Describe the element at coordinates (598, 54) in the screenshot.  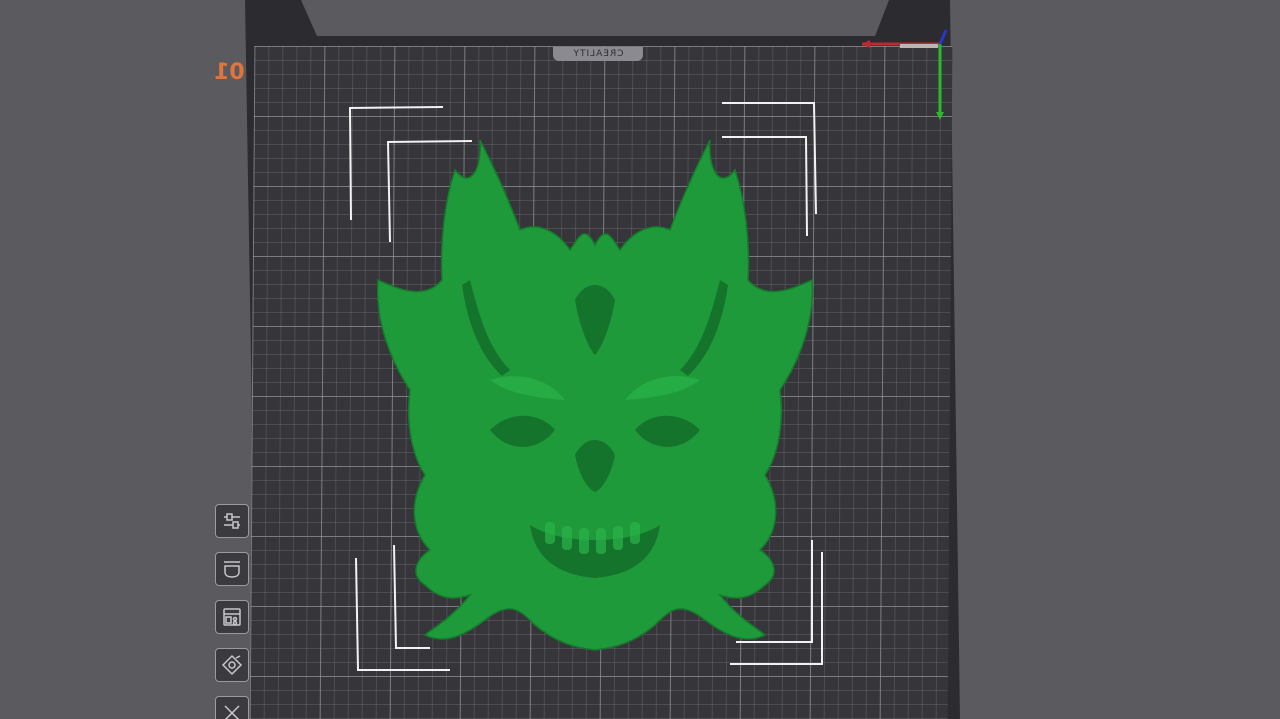
I see `brand-label: CREALITY` at that location.